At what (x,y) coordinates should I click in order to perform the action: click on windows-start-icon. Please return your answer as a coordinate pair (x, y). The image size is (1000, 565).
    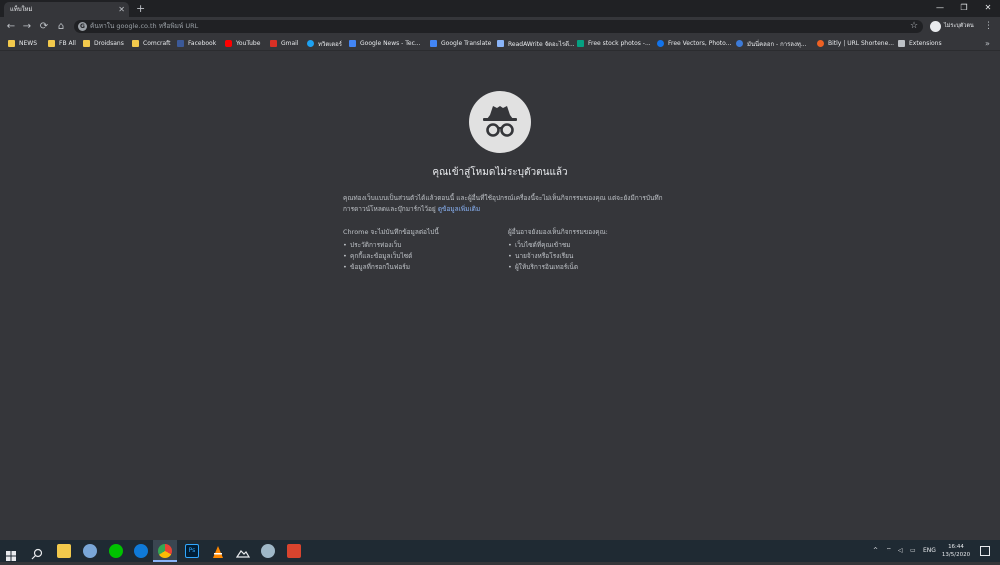
    Looking at the image, I should click on (11, 553).